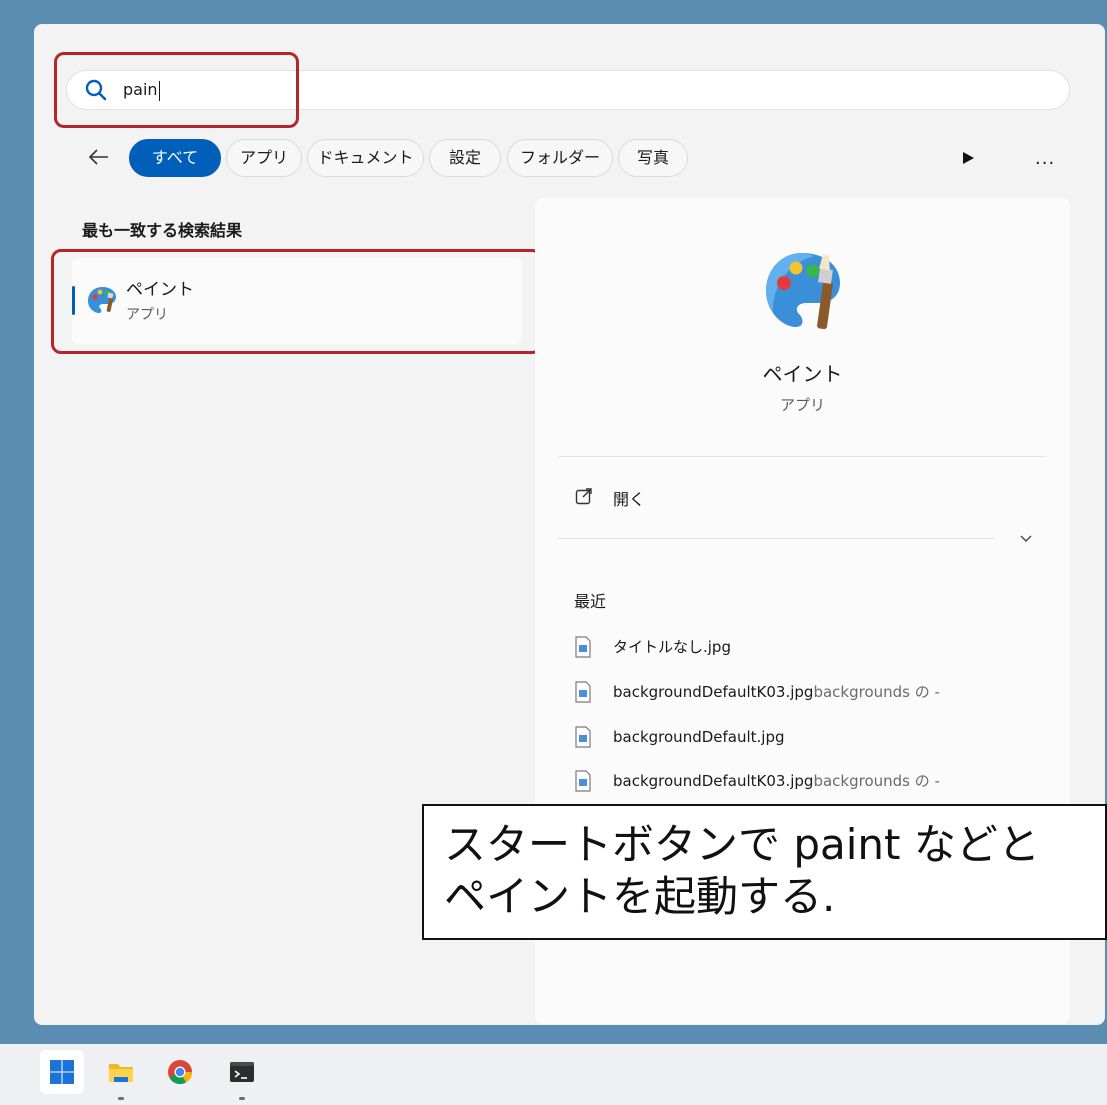 The width and height of the screenshot is (1107, 1105). I want to click on detail-app-type: アプリ, so click(802, 405).